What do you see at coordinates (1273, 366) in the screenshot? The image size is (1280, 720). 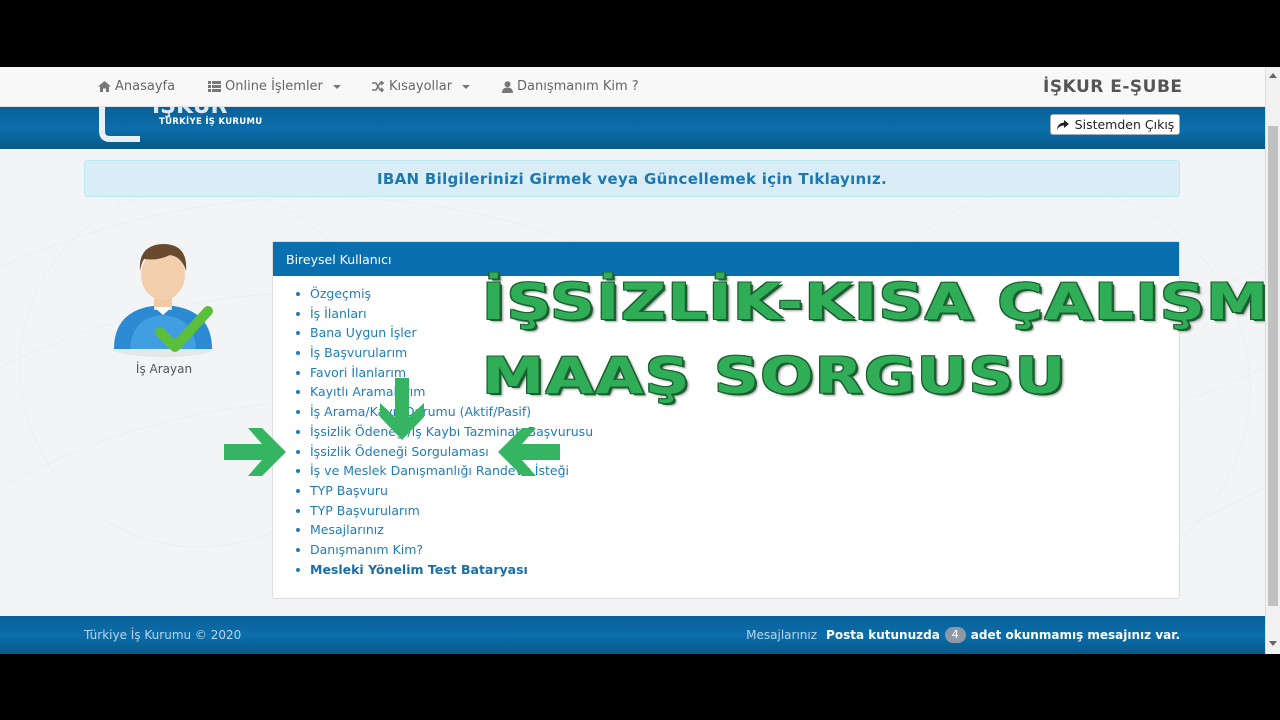 I see `scrollbar-thumb` at bounding box center [1273, 366].